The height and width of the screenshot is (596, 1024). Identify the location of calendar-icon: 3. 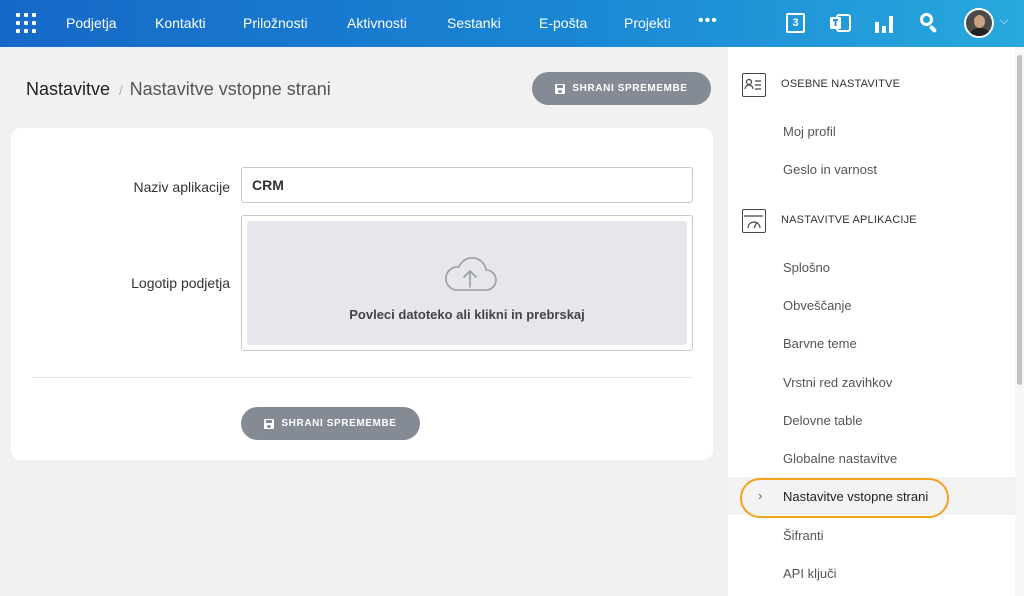
(796, 23).